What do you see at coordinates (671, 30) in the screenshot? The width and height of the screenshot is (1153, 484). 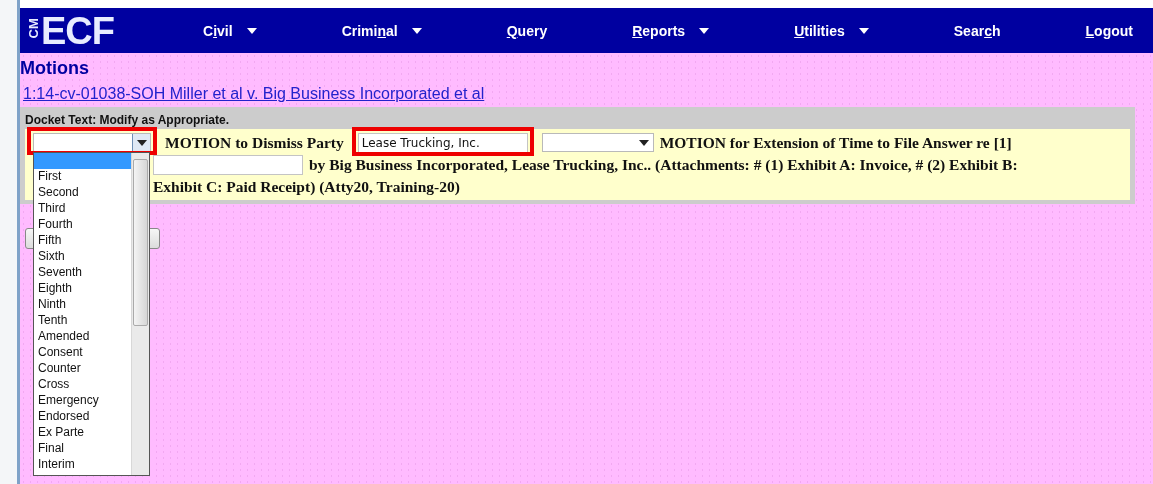 I see `nav-menu-item: Reports` at bounding box center [671, 30].